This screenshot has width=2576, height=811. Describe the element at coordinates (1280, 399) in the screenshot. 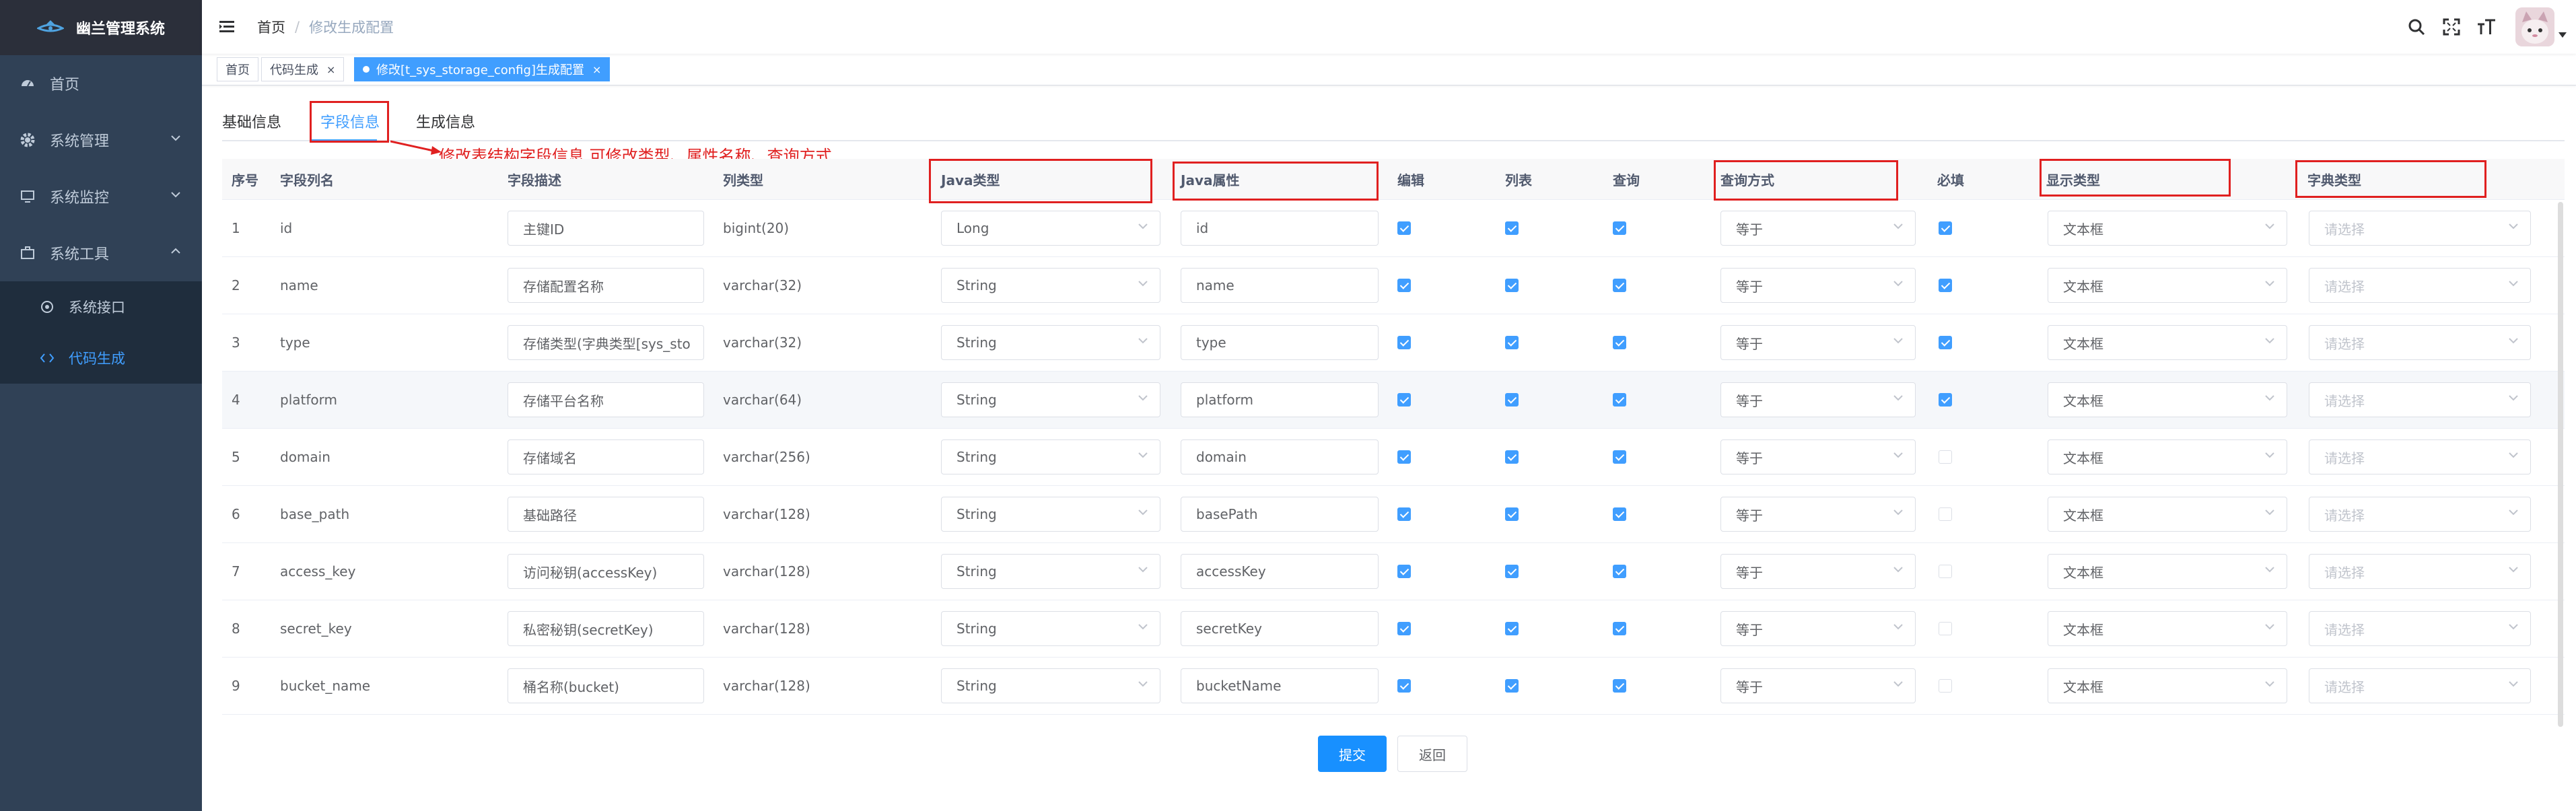

I see `java-field-input: platform` at that location.